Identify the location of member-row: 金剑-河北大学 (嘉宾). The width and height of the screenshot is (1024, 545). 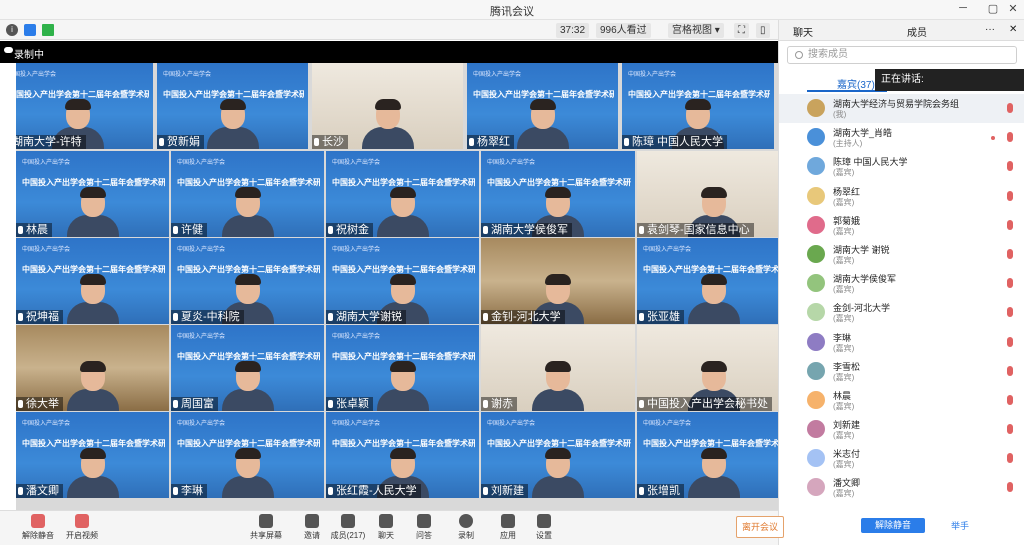
(901, 312).